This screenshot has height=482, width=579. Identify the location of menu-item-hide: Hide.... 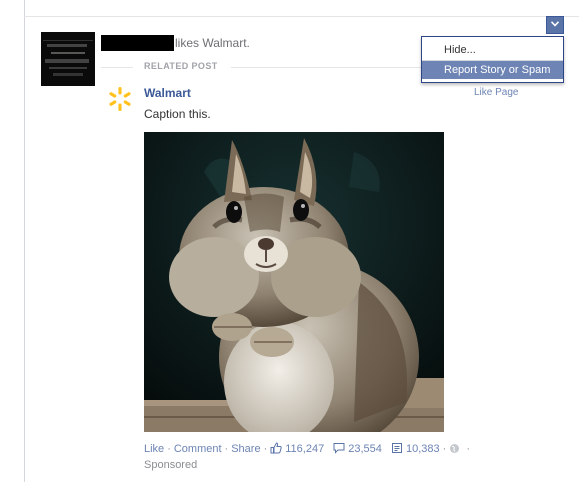
(492, 50).